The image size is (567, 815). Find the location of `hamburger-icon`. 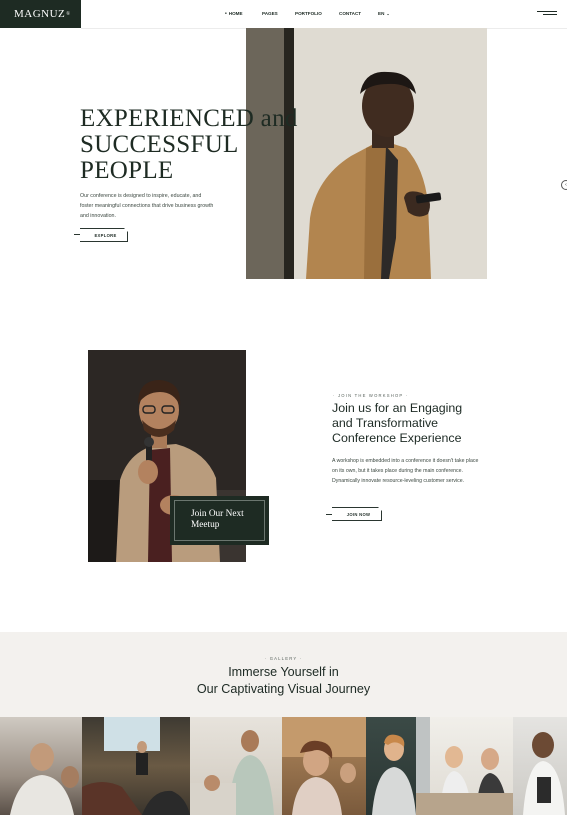

hamburger-icon is located at coordinates (547, 14).